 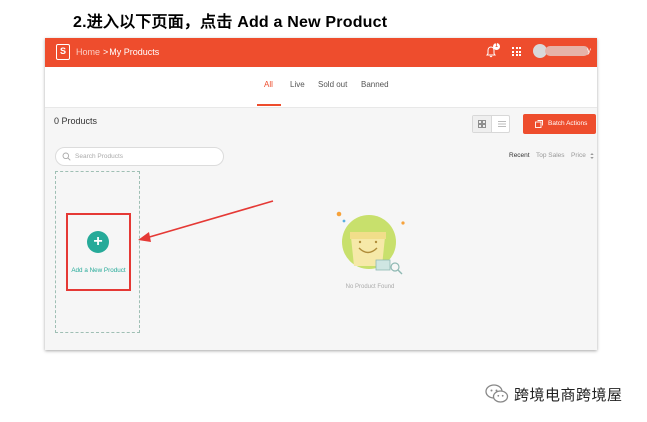 I want to click on product-status-tabs: All Live Sold out Banned, so click(x=321, y=87).